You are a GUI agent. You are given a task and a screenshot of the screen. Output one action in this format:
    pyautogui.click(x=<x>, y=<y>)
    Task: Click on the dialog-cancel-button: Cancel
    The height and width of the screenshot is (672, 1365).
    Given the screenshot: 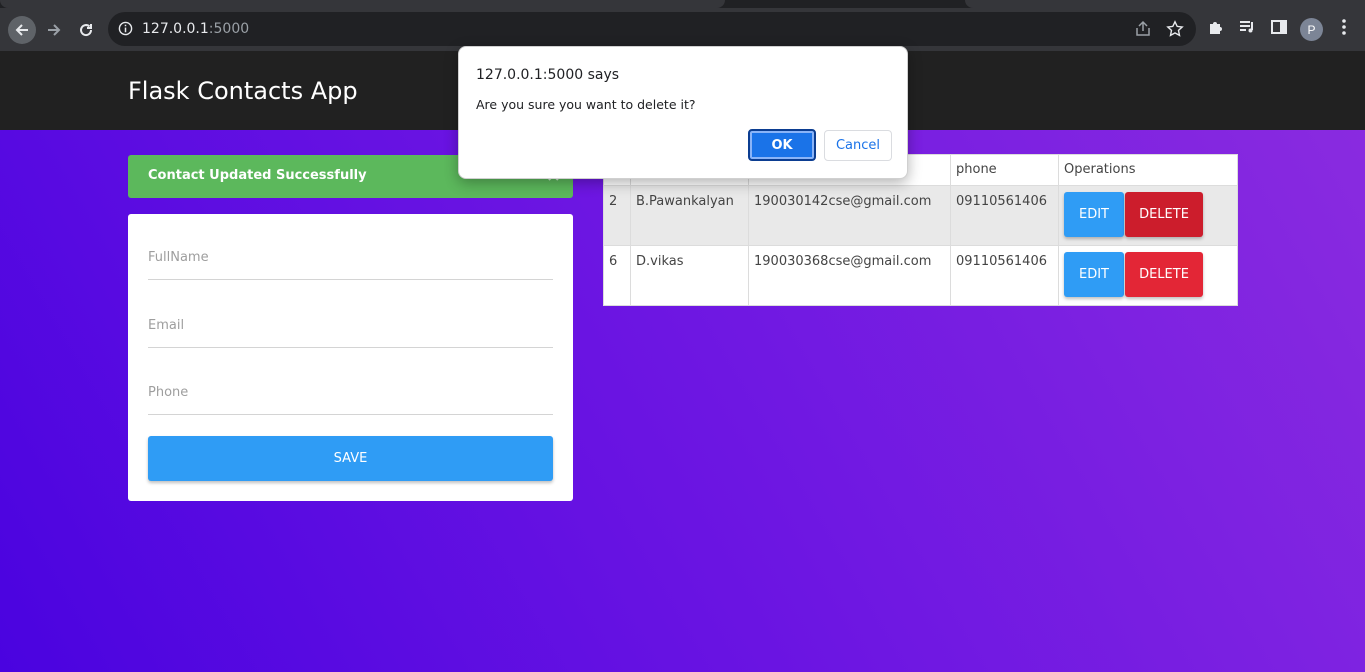 What is the action you would take?
    pyautogui.click(x=858, y=145)
    